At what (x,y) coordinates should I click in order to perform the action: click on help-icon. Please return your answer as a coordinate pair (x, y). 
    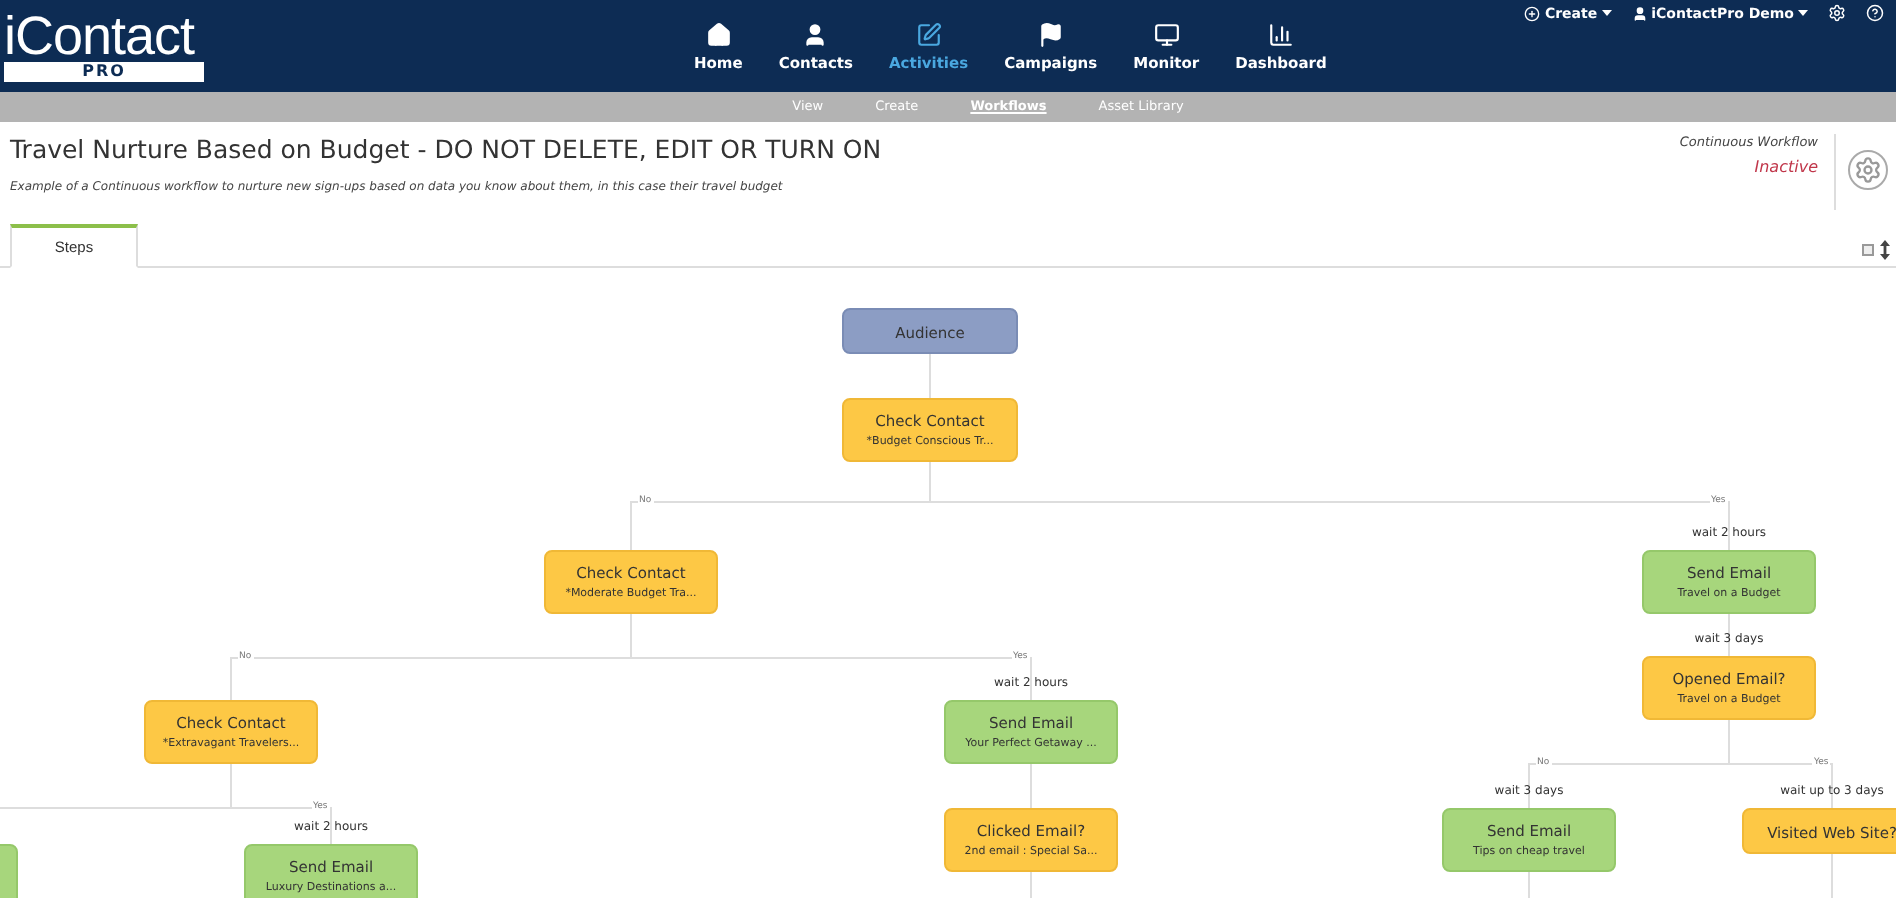
    Looking at the image, I should click on (1875, 13).